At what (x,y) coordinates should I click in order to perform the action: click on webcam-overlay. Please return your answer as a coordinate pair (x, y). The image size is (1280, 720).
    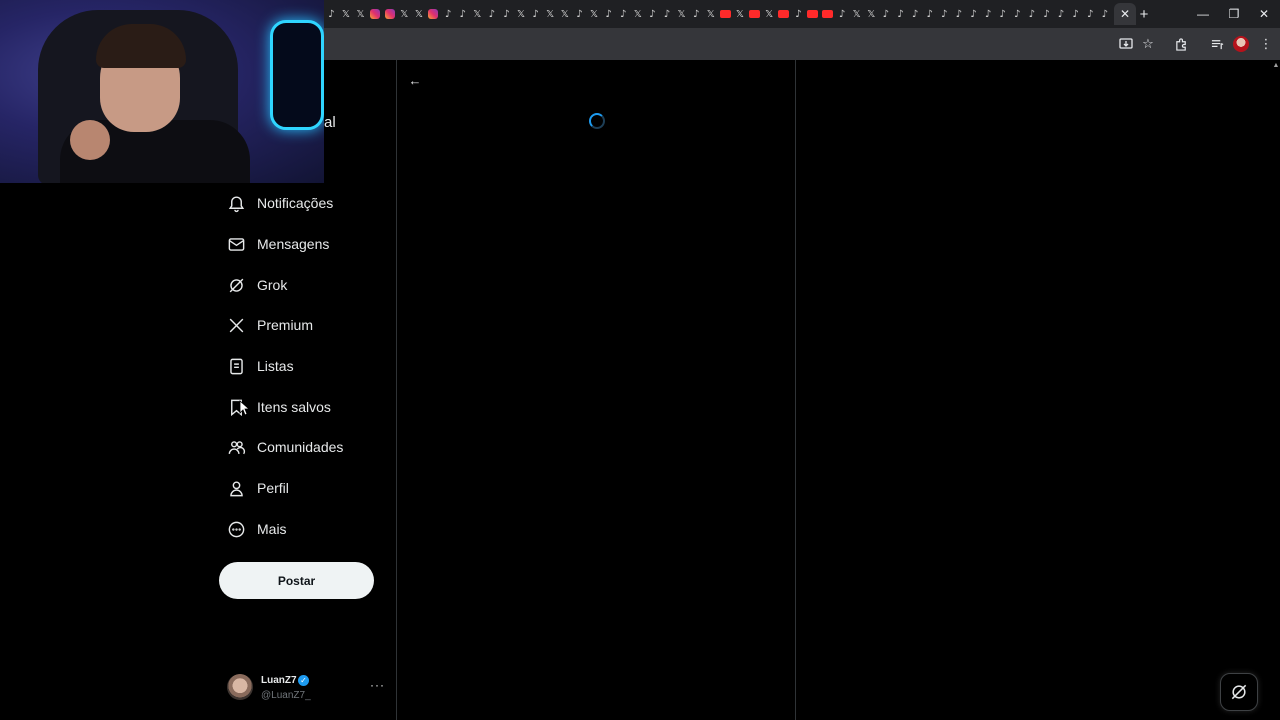
    Looking at the image, I should click on (162, 91).